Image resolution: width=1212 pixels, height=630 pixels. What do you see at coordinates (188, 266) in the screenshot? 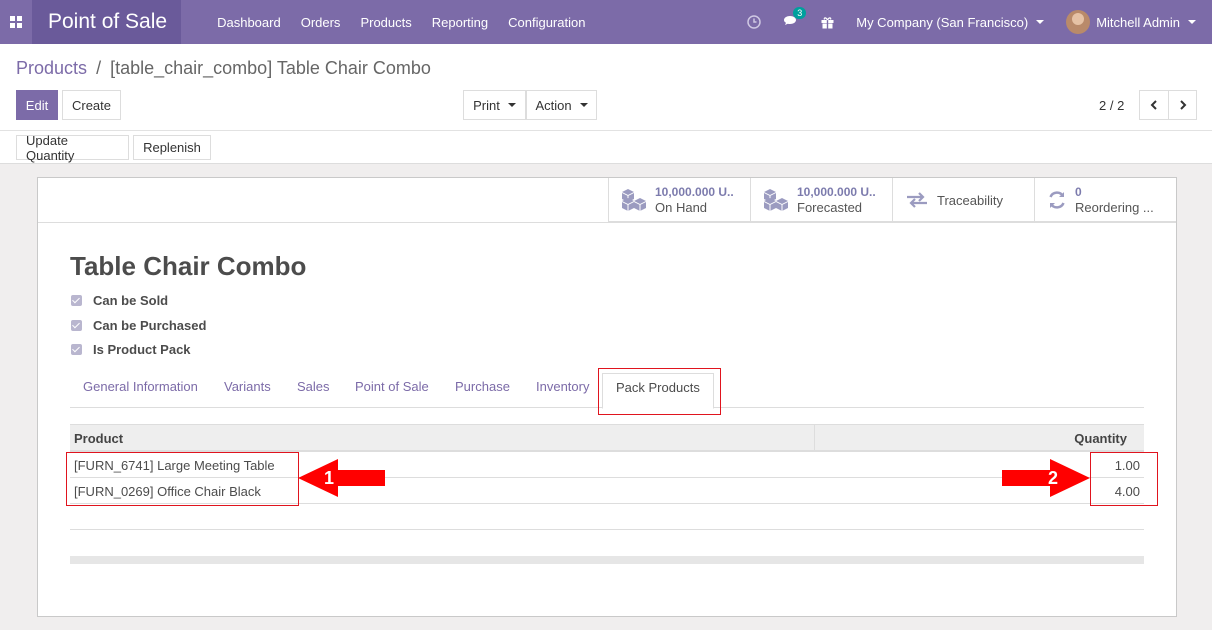
I see `product-title: Table Chair Combo` at bounding box center [188, 266].